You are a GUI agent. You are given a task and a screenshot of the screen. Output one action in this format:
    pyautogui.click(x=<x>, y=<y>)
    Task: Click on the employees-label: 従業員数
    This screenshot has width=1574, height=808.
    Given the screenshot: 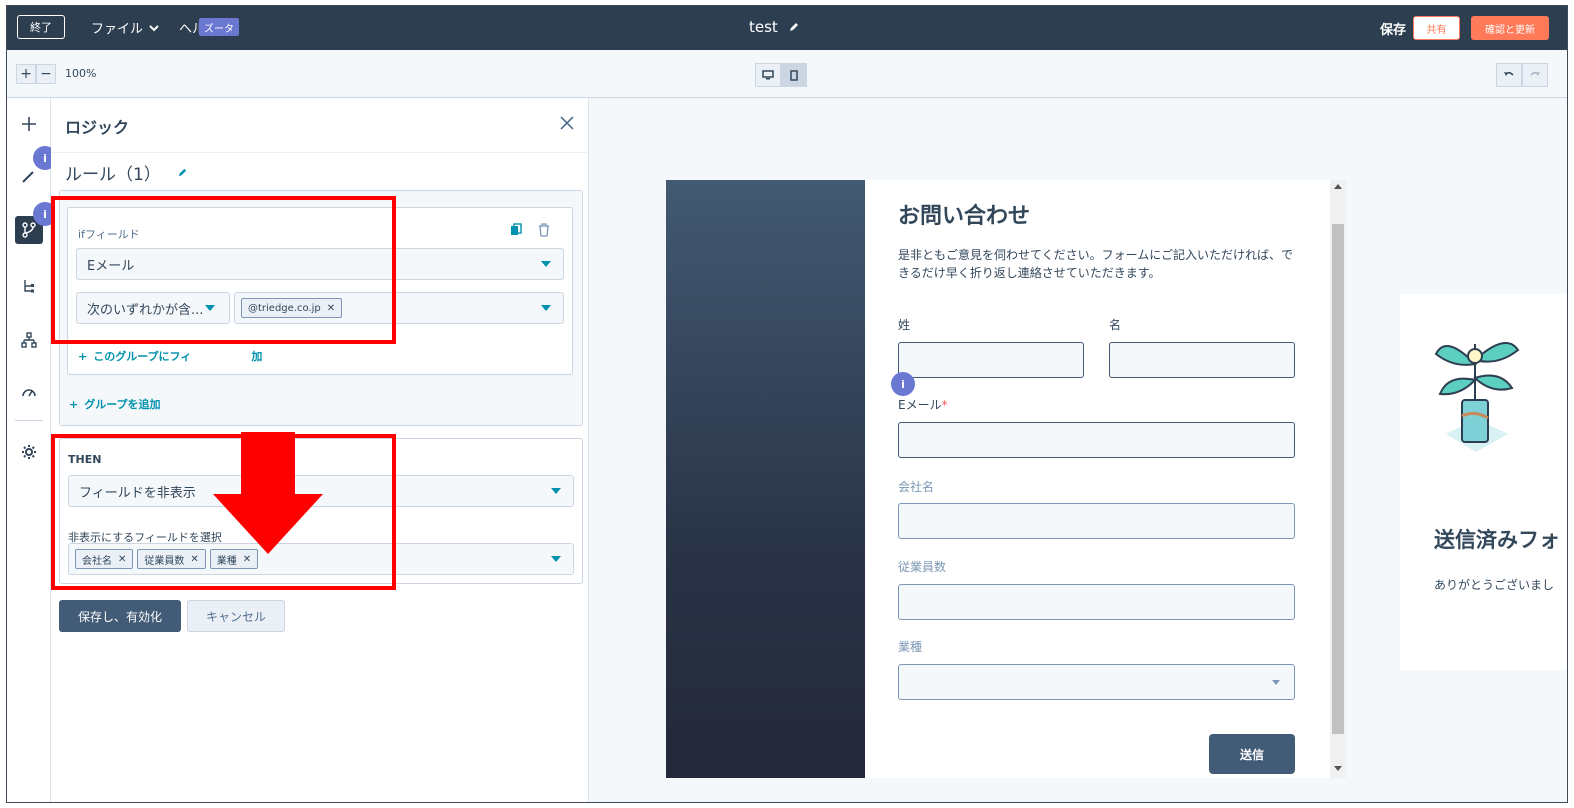 What is the action you would take?
    pyautogui.click(x=922, y=567)
    